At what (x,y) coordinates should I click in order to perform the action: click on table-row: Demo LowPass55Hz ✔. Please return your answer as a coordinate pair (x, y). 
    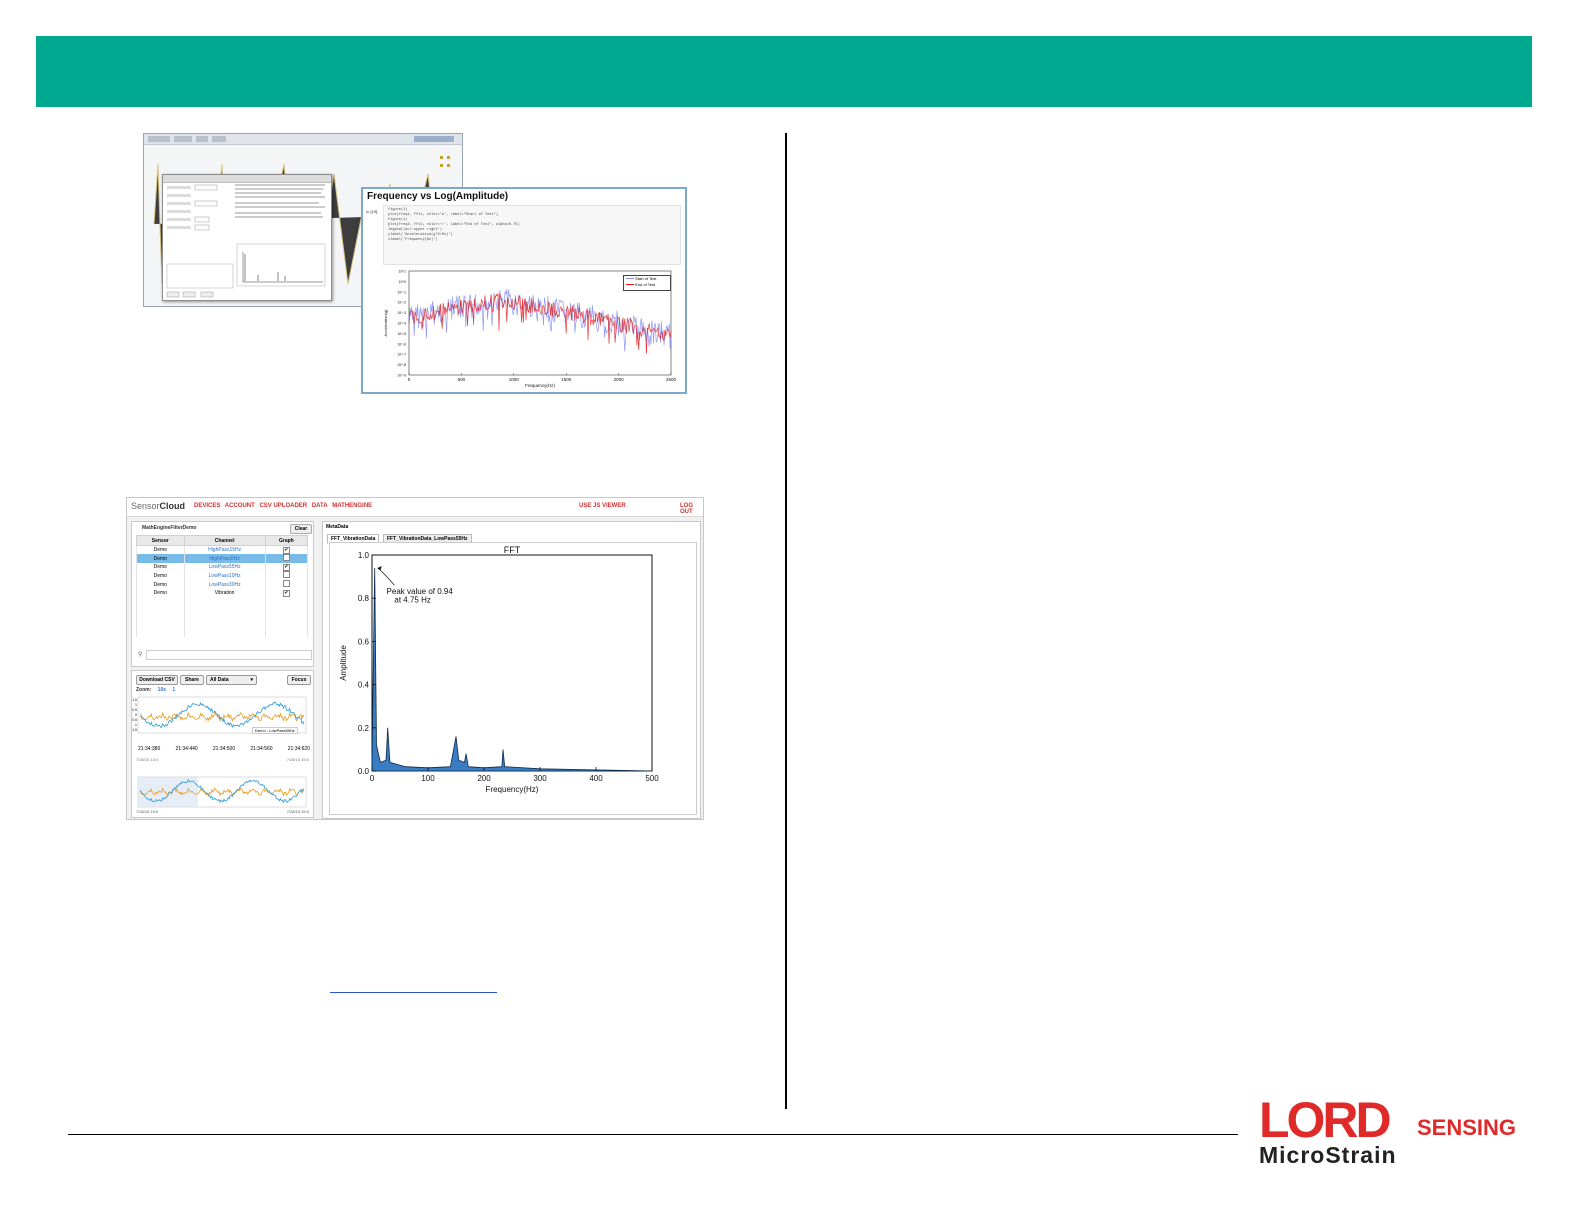
    Looking at the image, I should click on (222, 567).